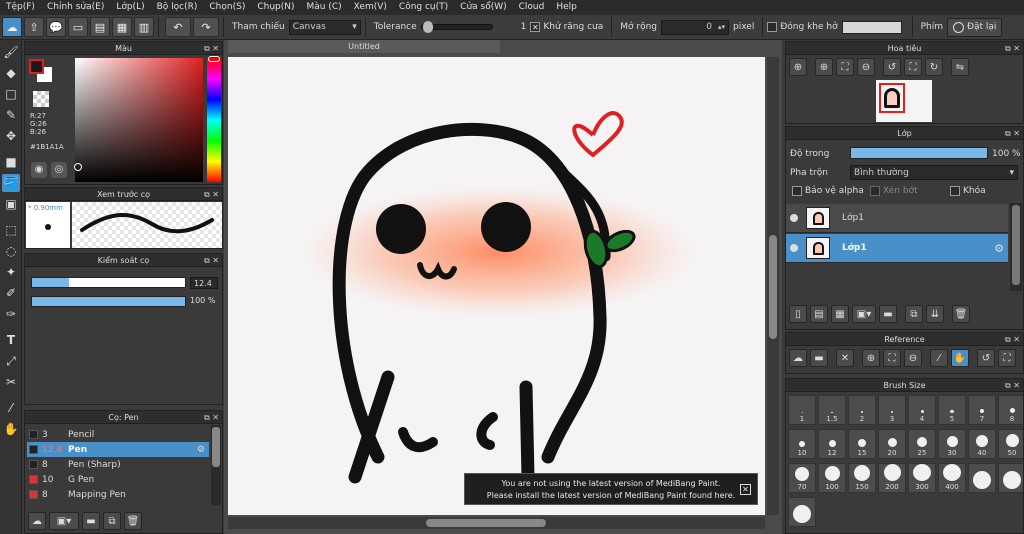  Describe the element at coordinates (11, 52) in the screenshot. I see `brush-icon: 🖌` at that location.